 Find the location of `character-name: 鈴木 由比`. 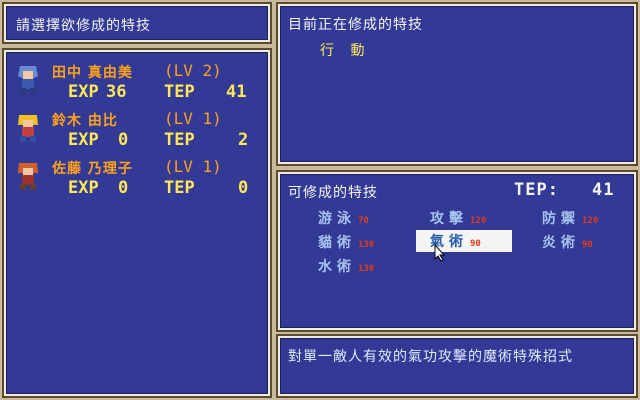

character-name: 鈴木 由比 is located at coordinates (85, 121).